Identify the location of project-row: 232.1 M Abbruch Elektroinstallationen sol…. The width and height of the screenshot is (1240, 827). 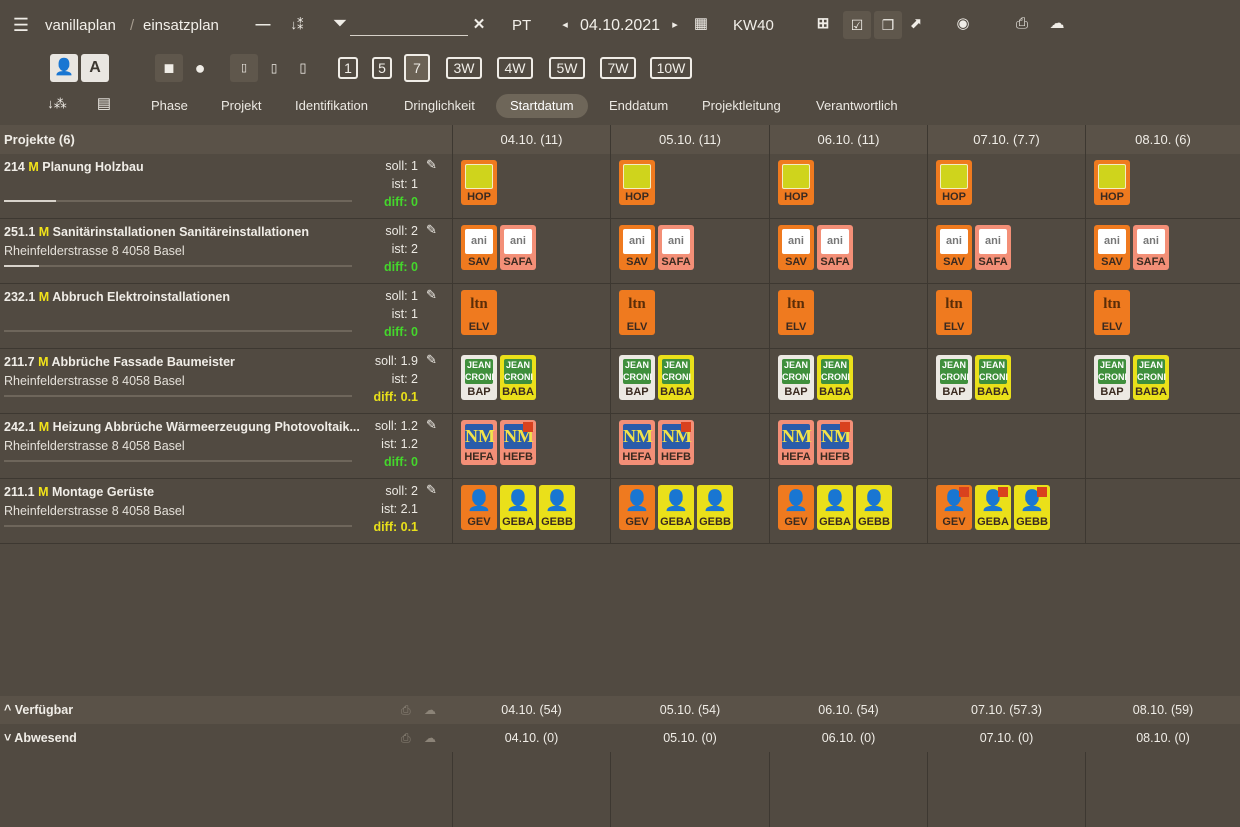
(620, 316).